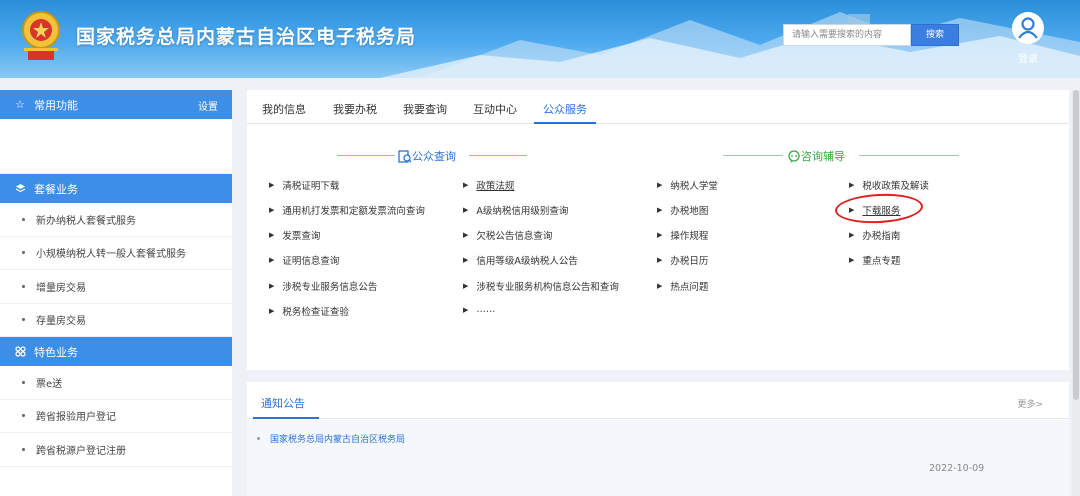 The image size is (1080, 496). Describe the element at coordinates (116, 383) in the screenshot. I see `sidebar-item-e-invoice: 票e送` at that location.